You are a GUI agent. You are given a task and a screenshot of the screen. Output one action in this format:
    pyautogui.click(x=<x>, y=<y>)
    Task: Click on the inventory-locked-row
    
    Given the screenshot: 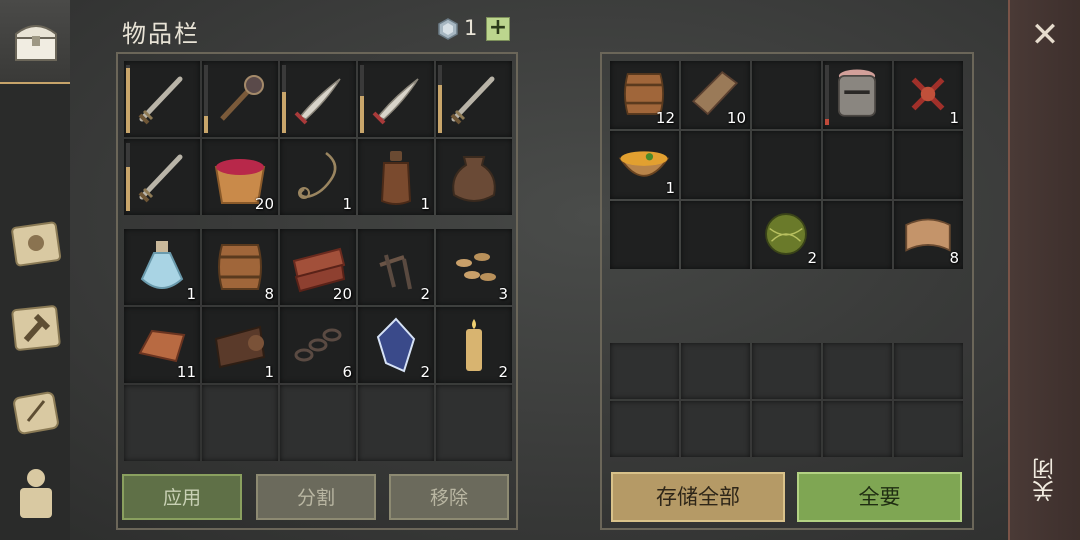 What is the action you would take?
    pyautogui.click(x=318, y=423)
    